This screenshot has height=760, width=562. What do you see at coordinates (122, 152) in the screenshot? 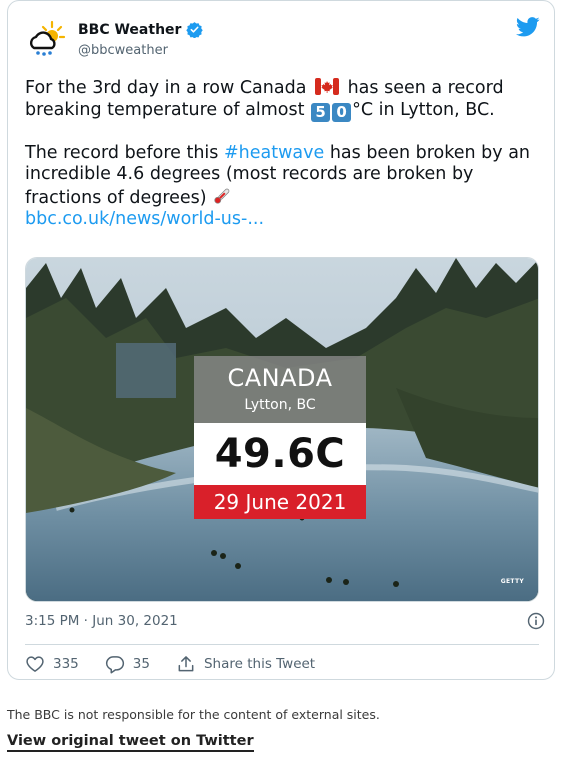
I see `tweet-text-line2-pre: The record before this` at bounding box center [122, 152].